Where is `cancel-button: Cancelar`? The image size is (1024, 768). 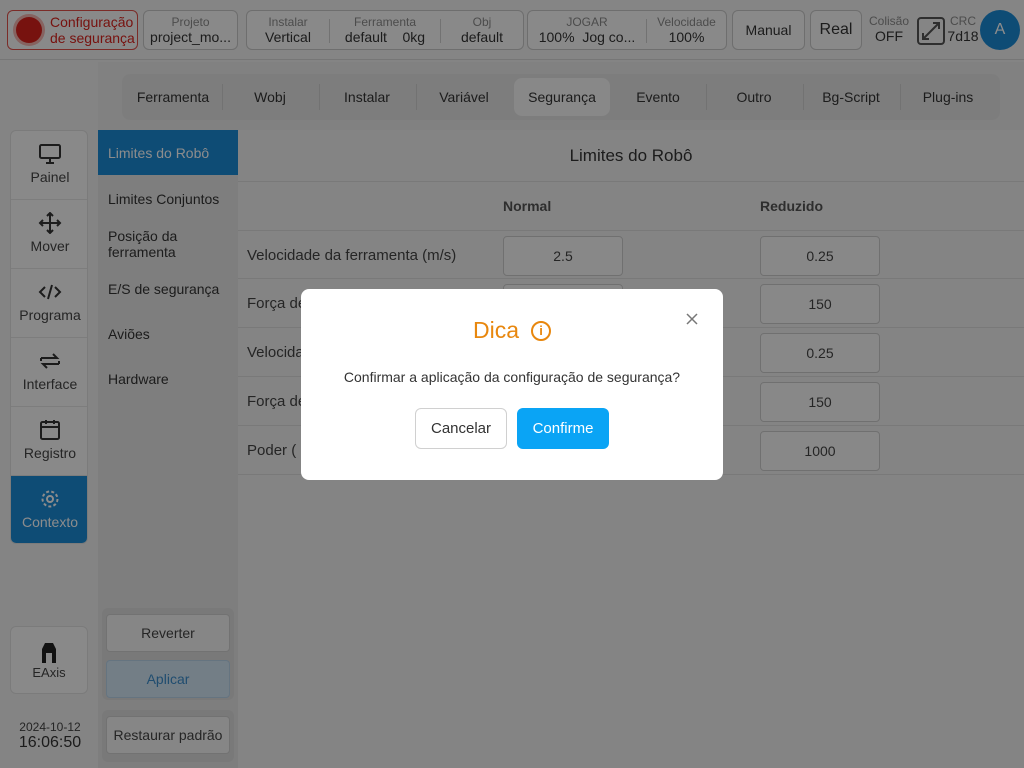
cancel-button: Cancelar is located at coordinates (461, 428).